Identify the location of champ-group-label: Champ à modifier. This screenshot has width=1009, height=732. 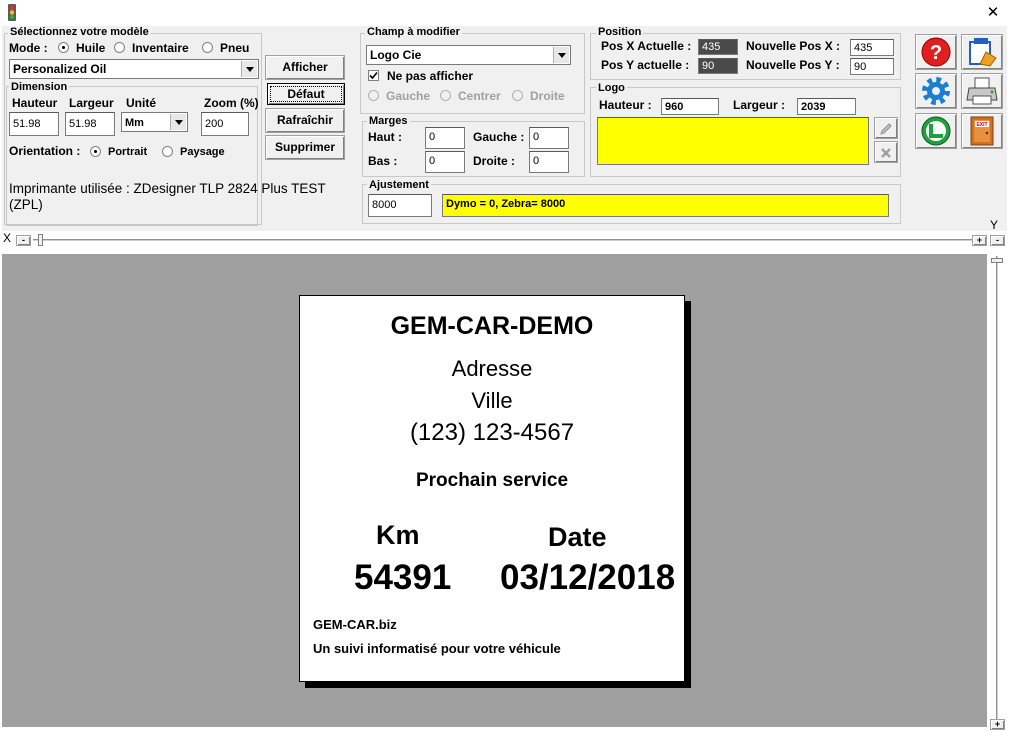
(413, 32).